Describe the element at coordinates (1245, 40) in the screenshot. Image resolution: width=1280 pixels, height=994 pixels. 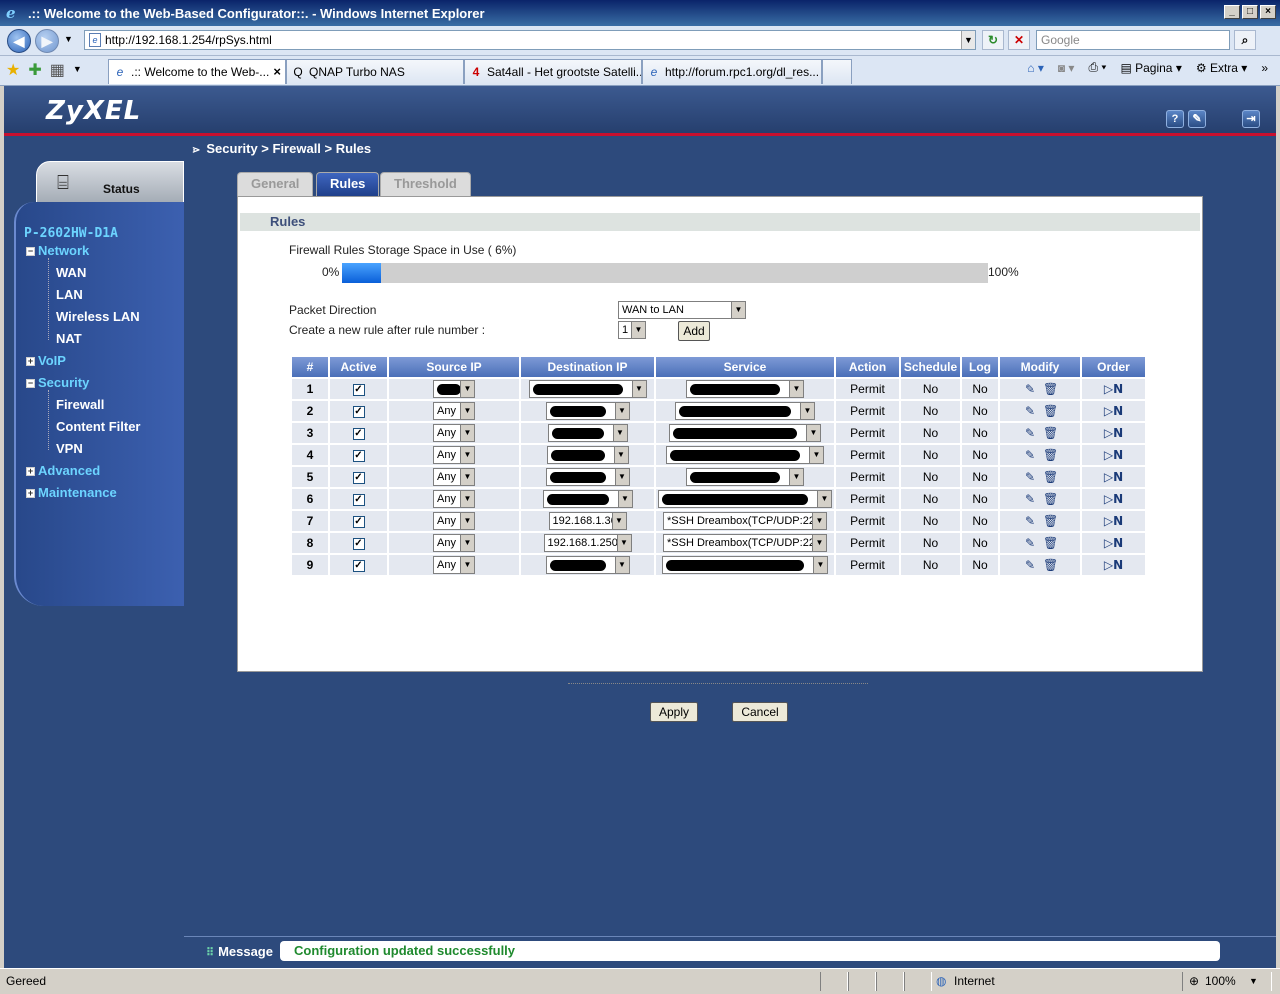
I see `search-icon: ⌕` at that location.